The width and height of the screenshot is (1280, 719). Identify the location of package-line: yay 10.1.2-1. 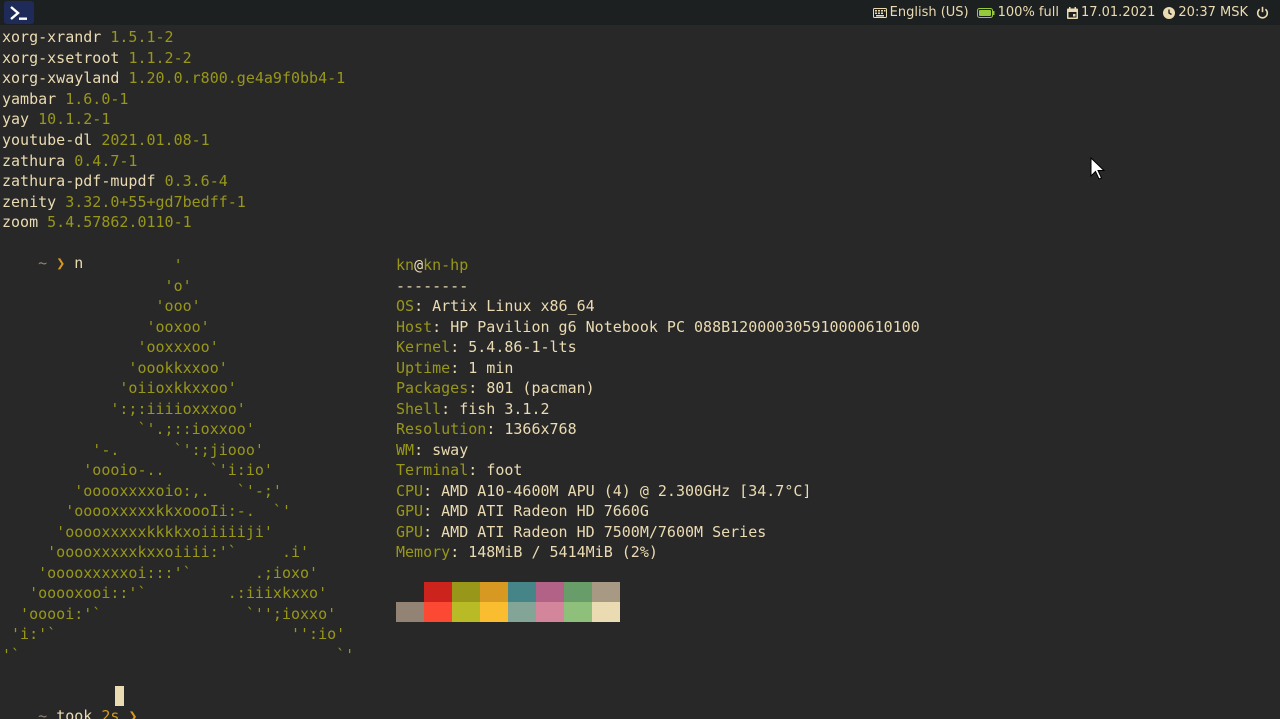
(56, 119).